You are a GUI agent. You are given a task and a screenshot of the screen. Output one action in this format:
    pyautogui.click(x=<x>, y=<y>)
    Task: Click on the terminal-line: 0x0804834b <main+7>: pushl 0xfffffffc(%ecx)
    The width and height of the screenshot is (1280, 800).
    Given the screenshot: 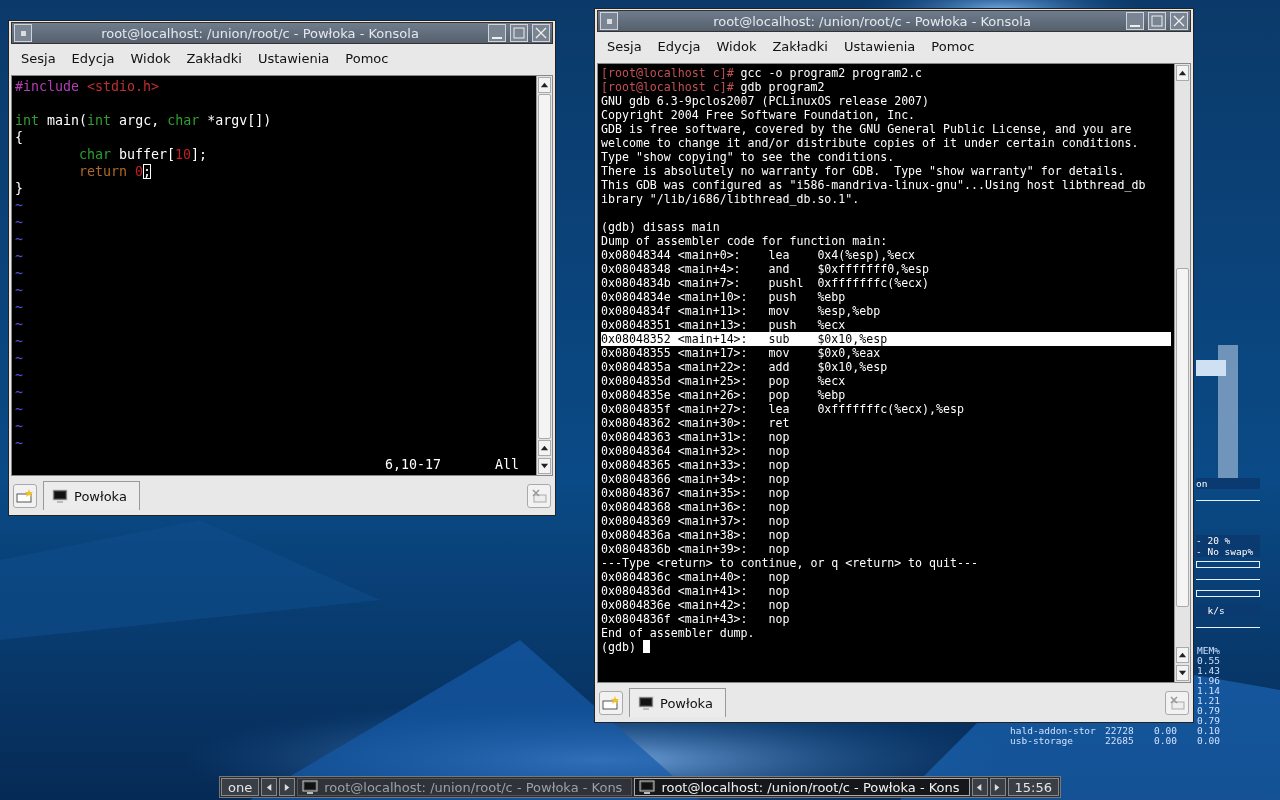 What is the action you would take?
    pyautogui.click(x=766, y=283)
    